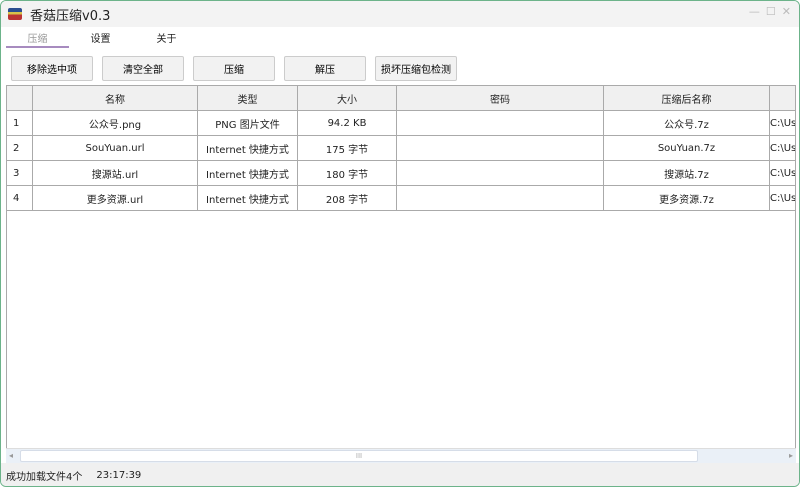 Image resolution: width=800 pixels, height=487 pixels. Describe the element at coordinates (687, 123) in the screenshot. I see `cell-compressed-name: 公众号.7z` at that location.